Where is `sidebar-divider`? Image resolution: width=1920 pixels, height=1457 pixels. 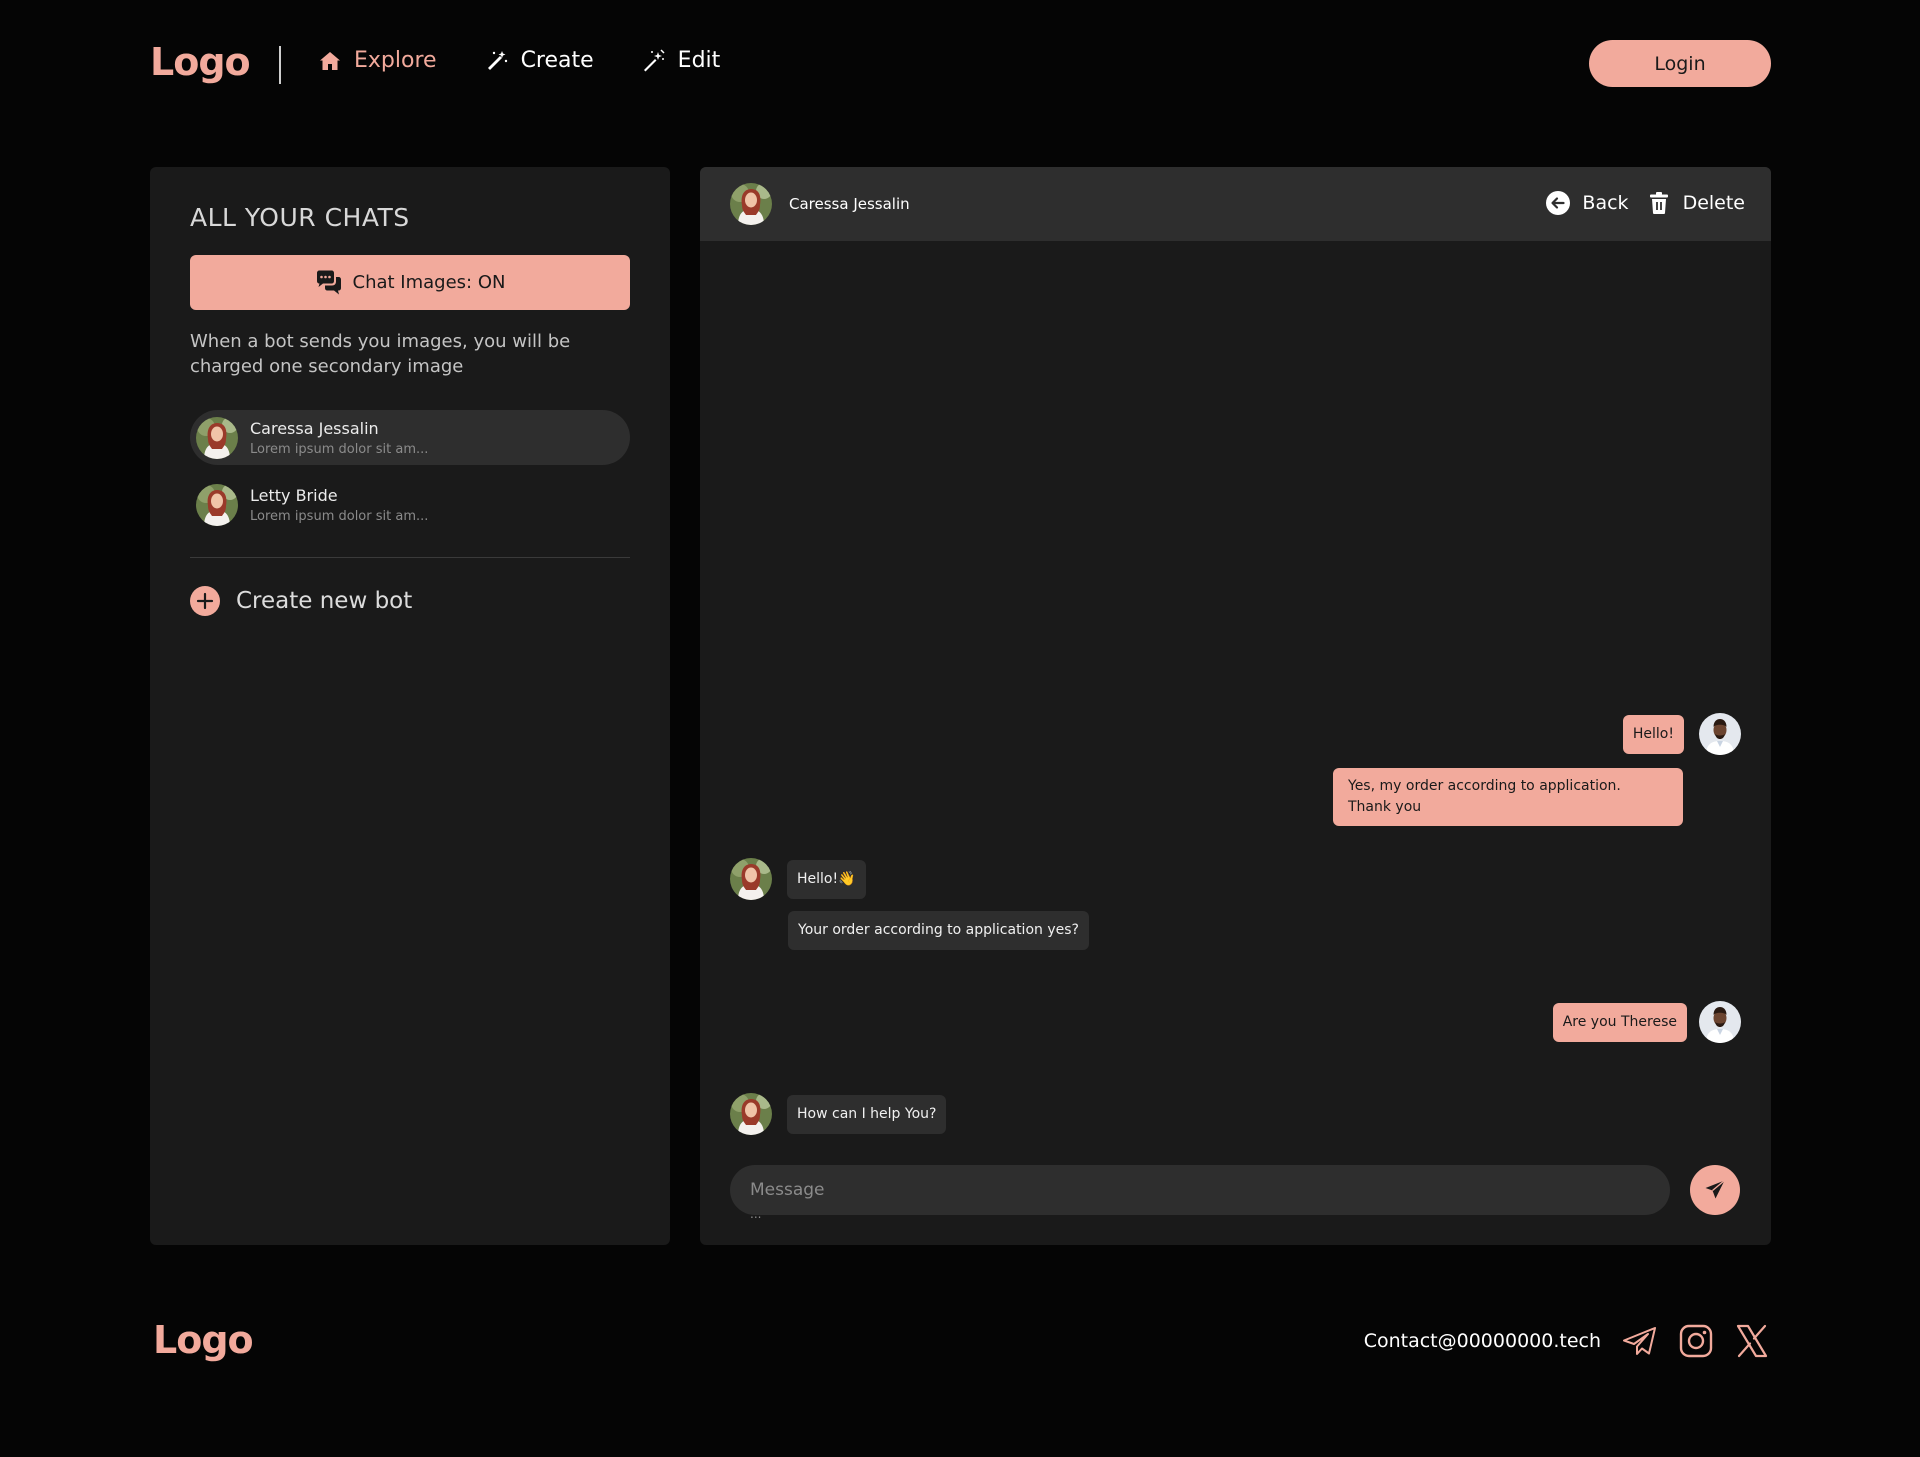 sidebar-divider is located at coordinates (410, 557).